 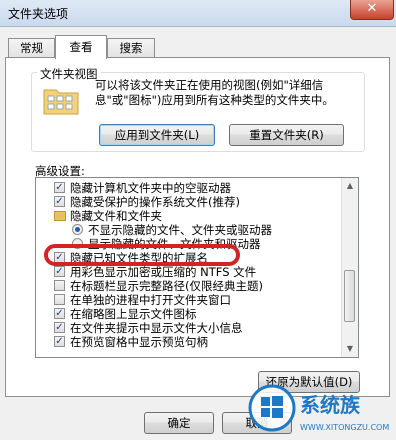 I want to click on scroll-down-icon: ▼, so click(x=350, y=349).